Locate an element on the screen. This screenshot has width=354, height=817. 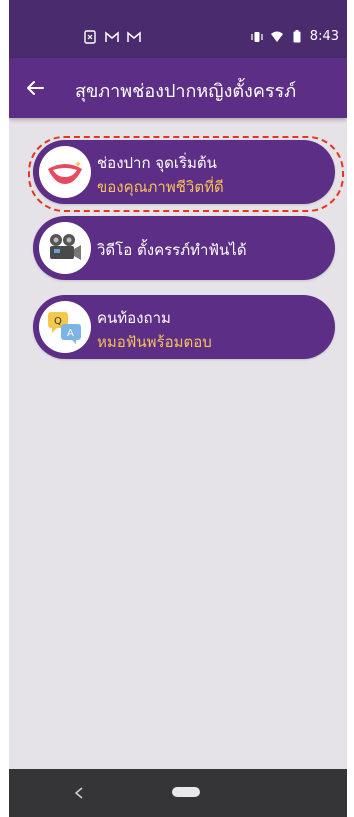
menu-item-title: ช่องปาก จุดเริ่มต้น is located at coordinates (157, 163).